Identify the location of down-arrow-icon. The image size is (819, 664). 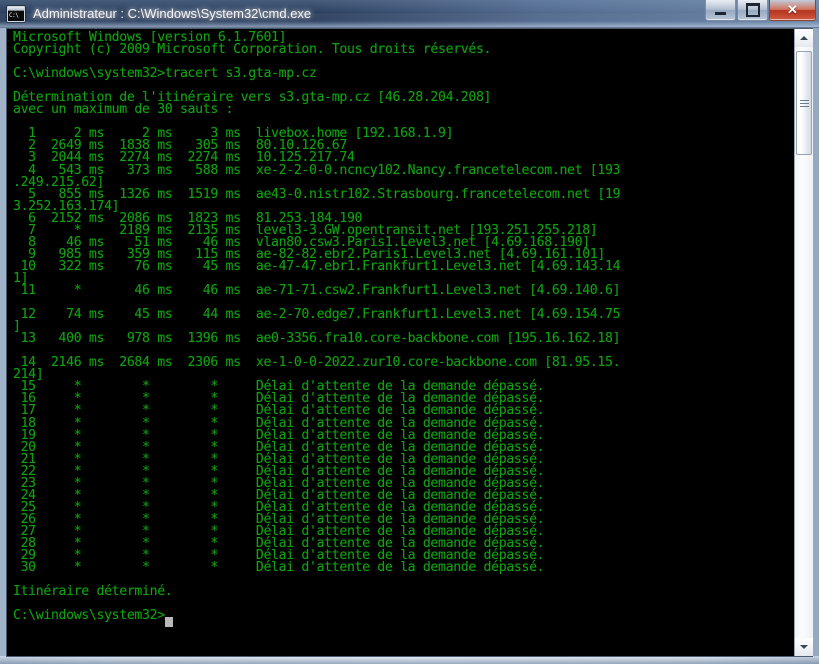
(804, 647).